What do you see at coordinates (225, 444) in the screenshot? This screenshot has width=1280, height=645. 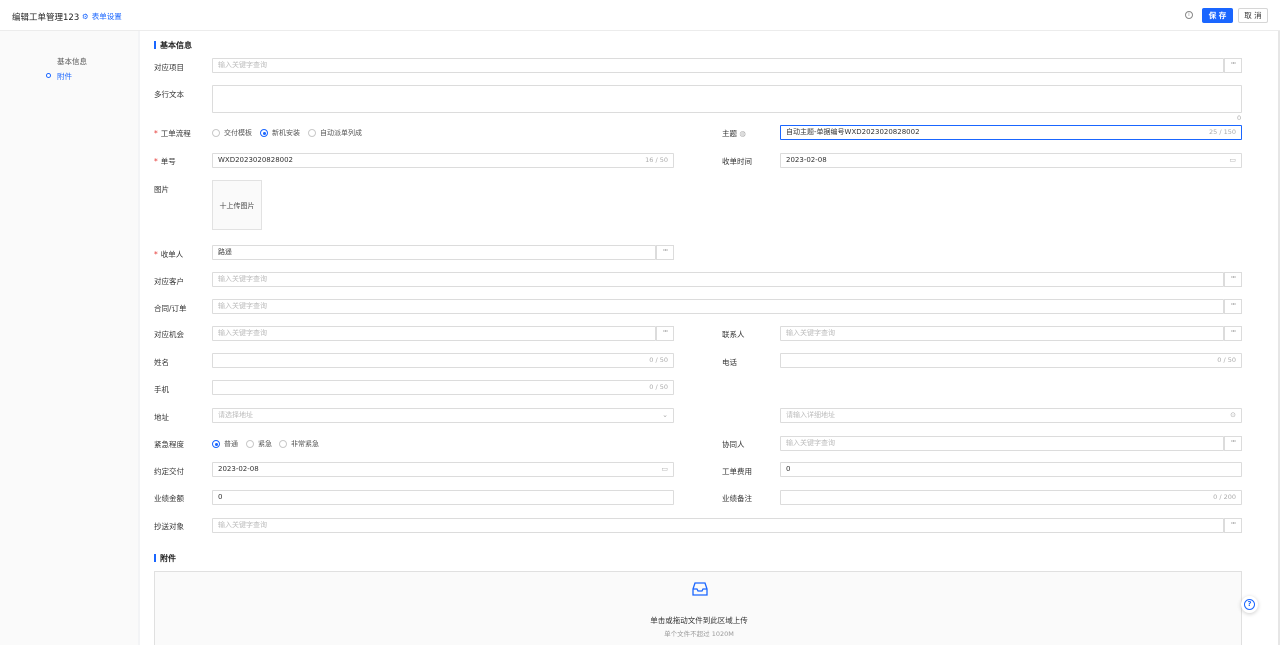 I see `urgency-option-normal: 普通` at bounding box center [225, 444].